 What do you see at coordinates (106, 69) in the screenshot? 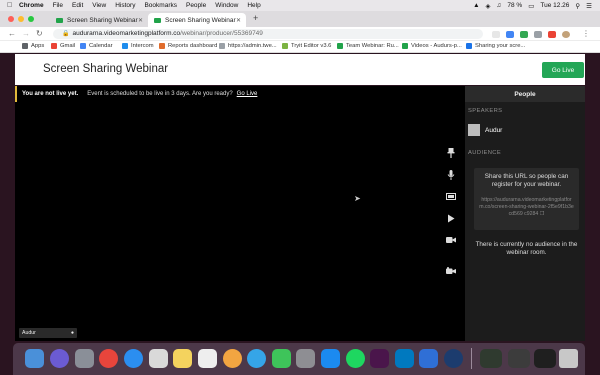
I see `page-title: Screen Sharing Webinar` at bounding box center [106, 69].